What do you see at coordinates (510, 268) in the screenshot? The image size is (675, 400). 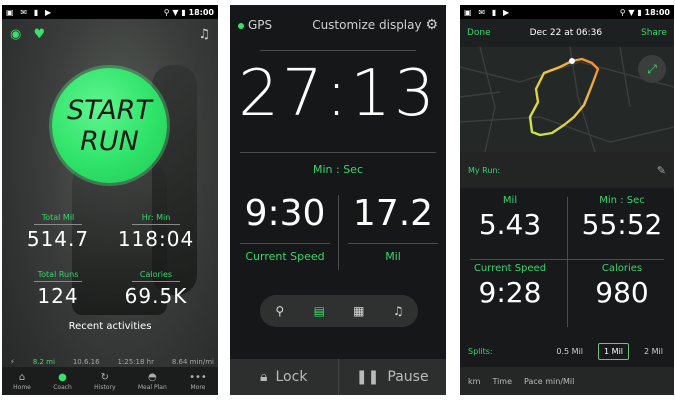 I see `stat-label: Current Speed` at bounding box center [510, 268].